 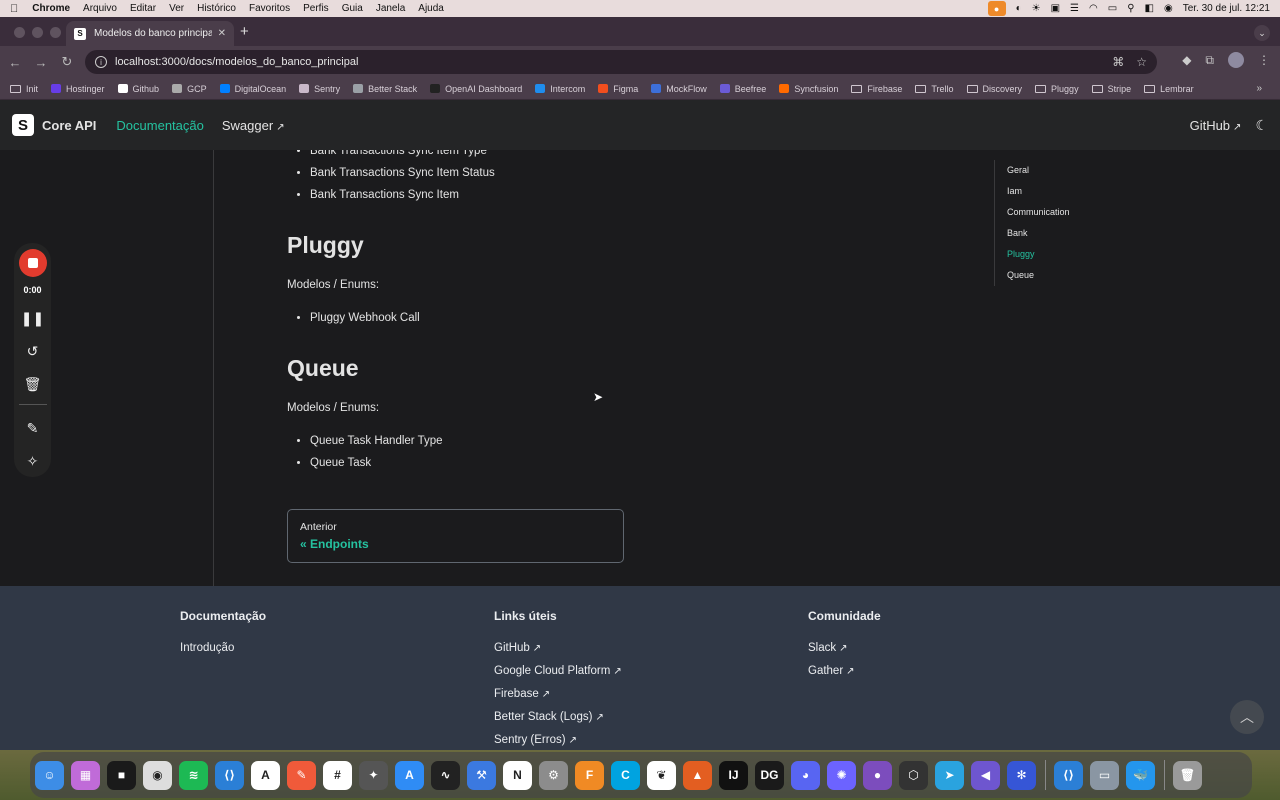 I want to click on dock-app-24-icon: ●, so click(x=877, y=775).